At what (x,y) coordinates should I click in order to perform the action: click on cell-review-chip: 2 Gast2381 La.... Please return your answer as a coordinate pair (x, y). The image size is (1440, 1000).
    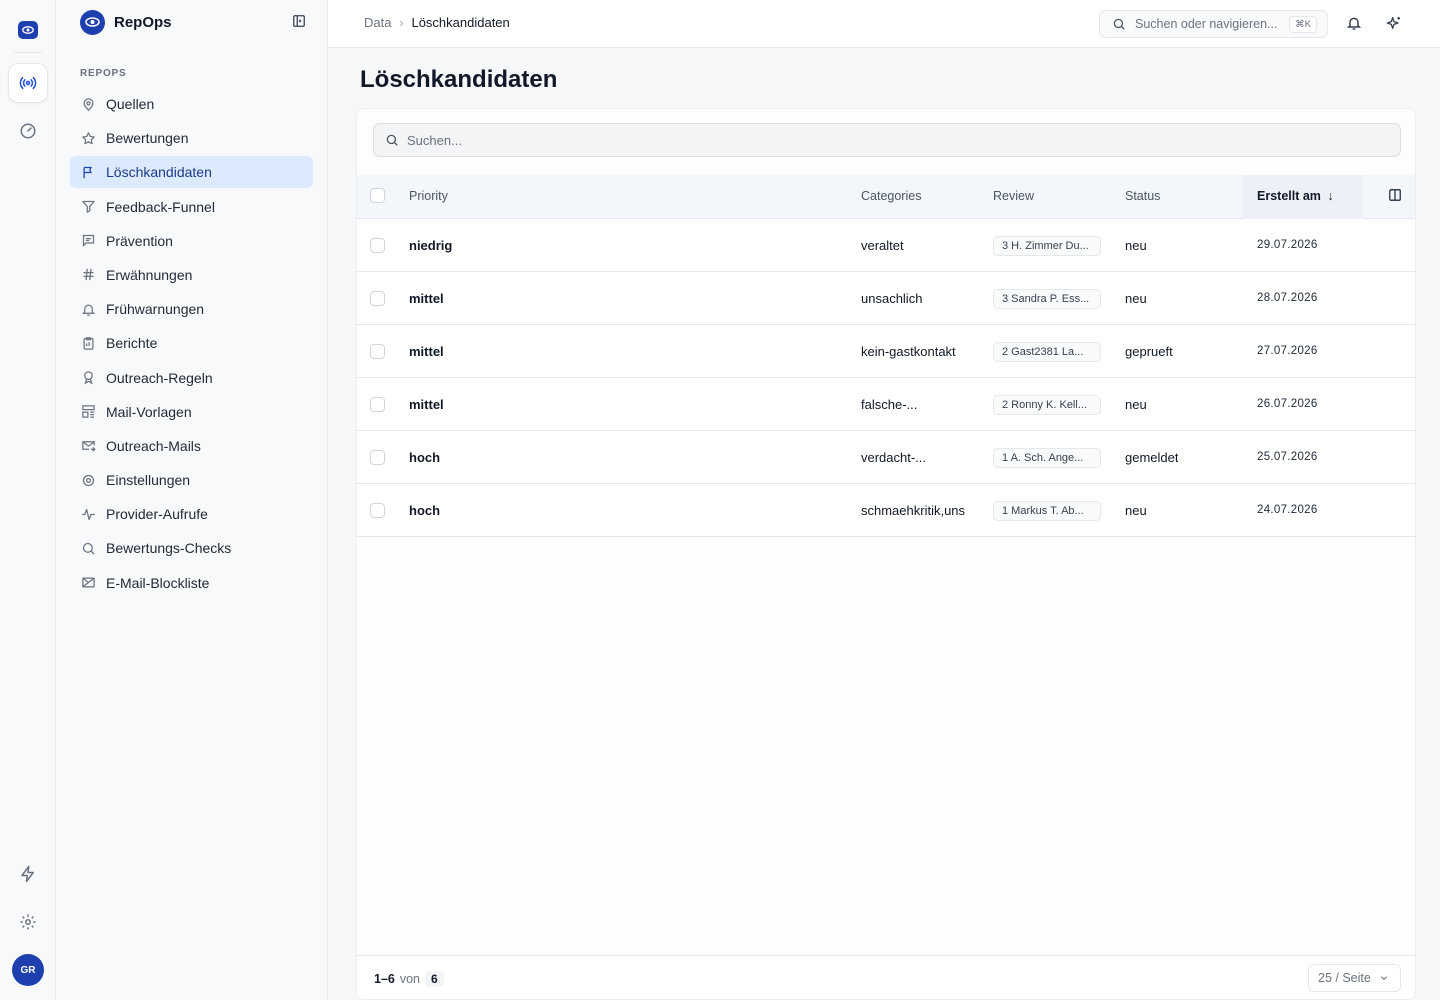
    Looking at the image, I should click on (1047, 352).